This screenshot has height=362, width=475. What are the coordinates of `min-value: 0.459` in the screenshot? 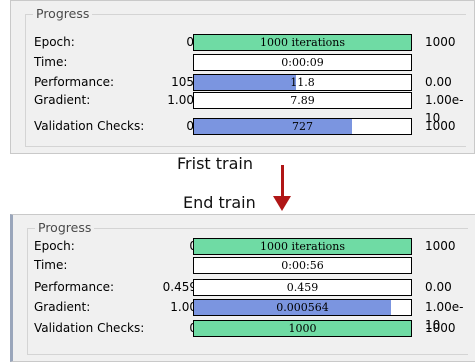 It's located at (179, 287).